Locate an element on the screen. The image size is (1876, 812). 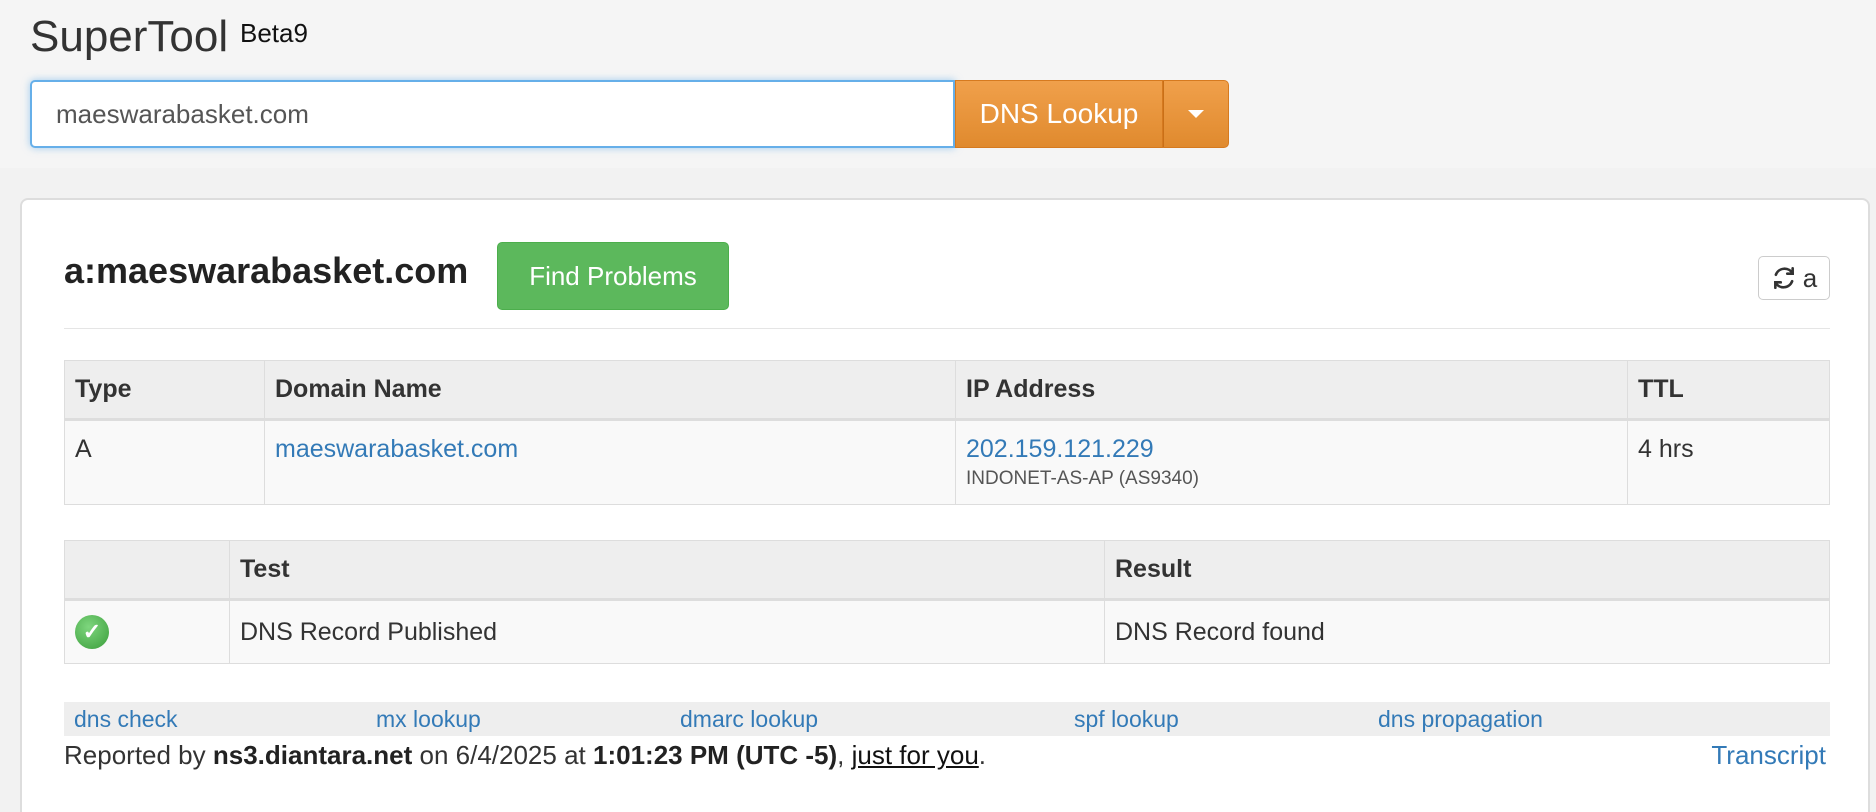
record-type: A is located at coordinates (164, 462).